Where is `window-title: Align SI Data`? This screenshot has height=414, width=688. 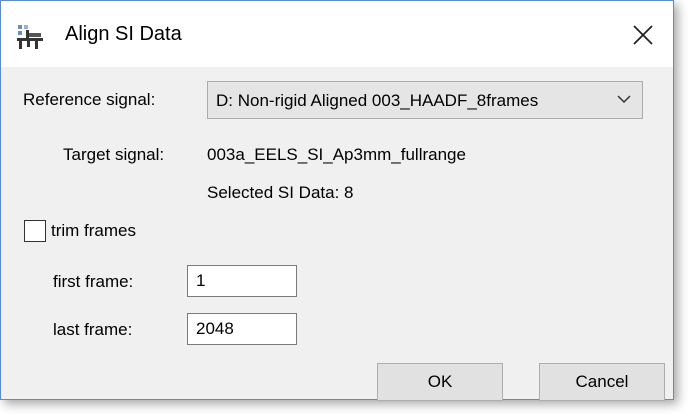
window-title: Align SI Data is located at coordinates (123, 34).